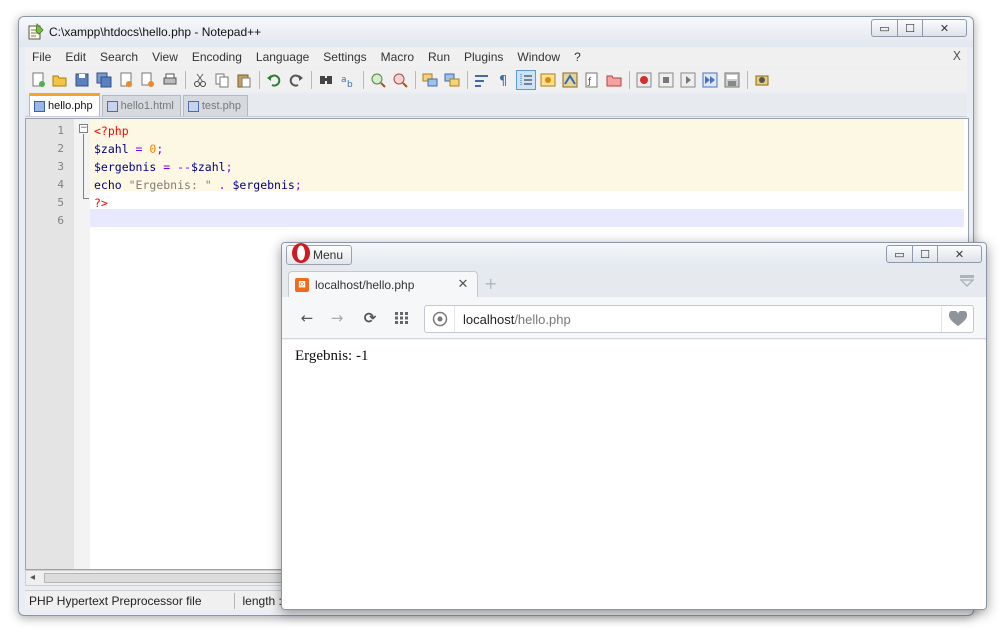 The height and width of the screenshot is (634, 1005). Describe the element at coordinates (126, 80) in the screenshot. I see `close-file-icon` at that location.